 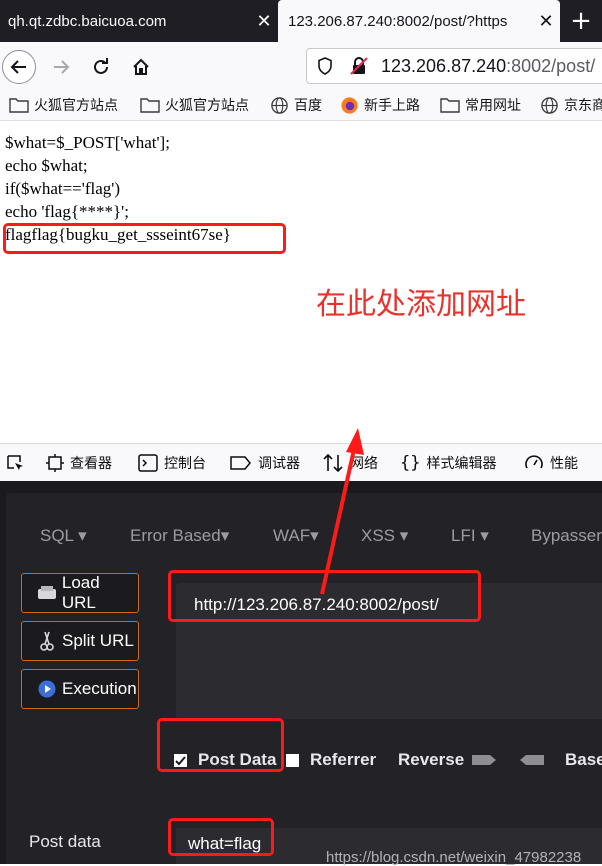 I want to click on annotation-text: 在此处添加网址, so click(x=421, y=304).